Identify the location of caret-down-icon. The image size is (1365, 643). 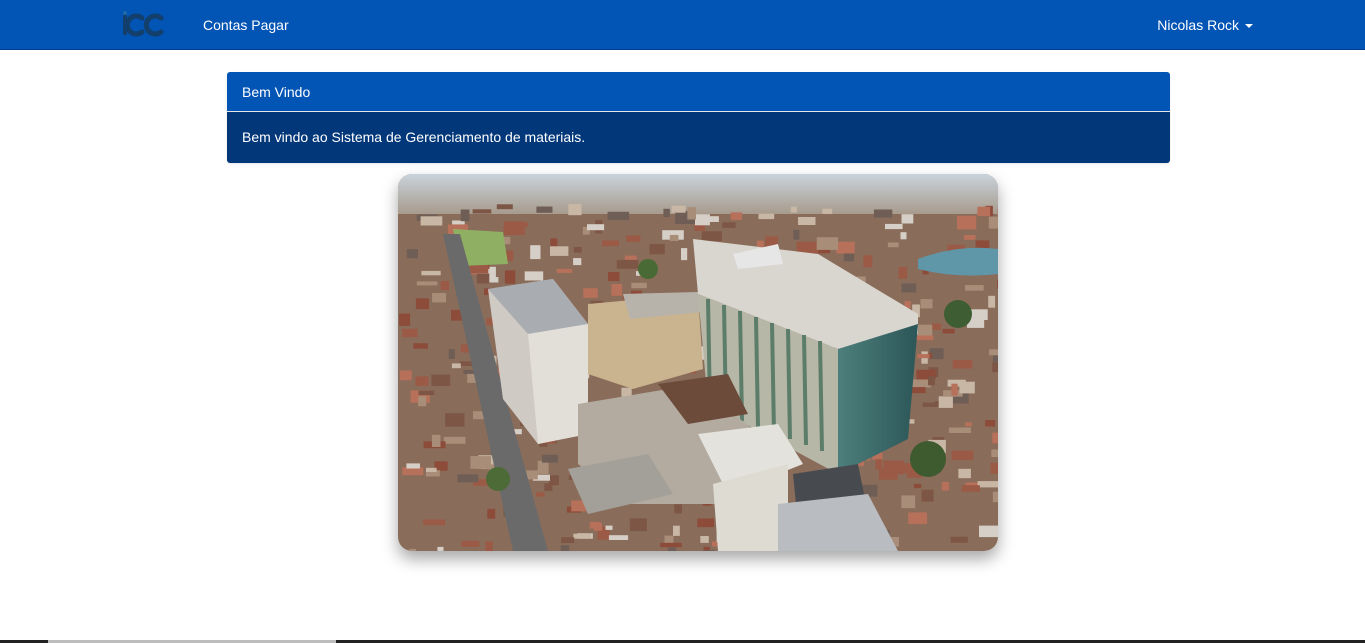
(1249, 26).